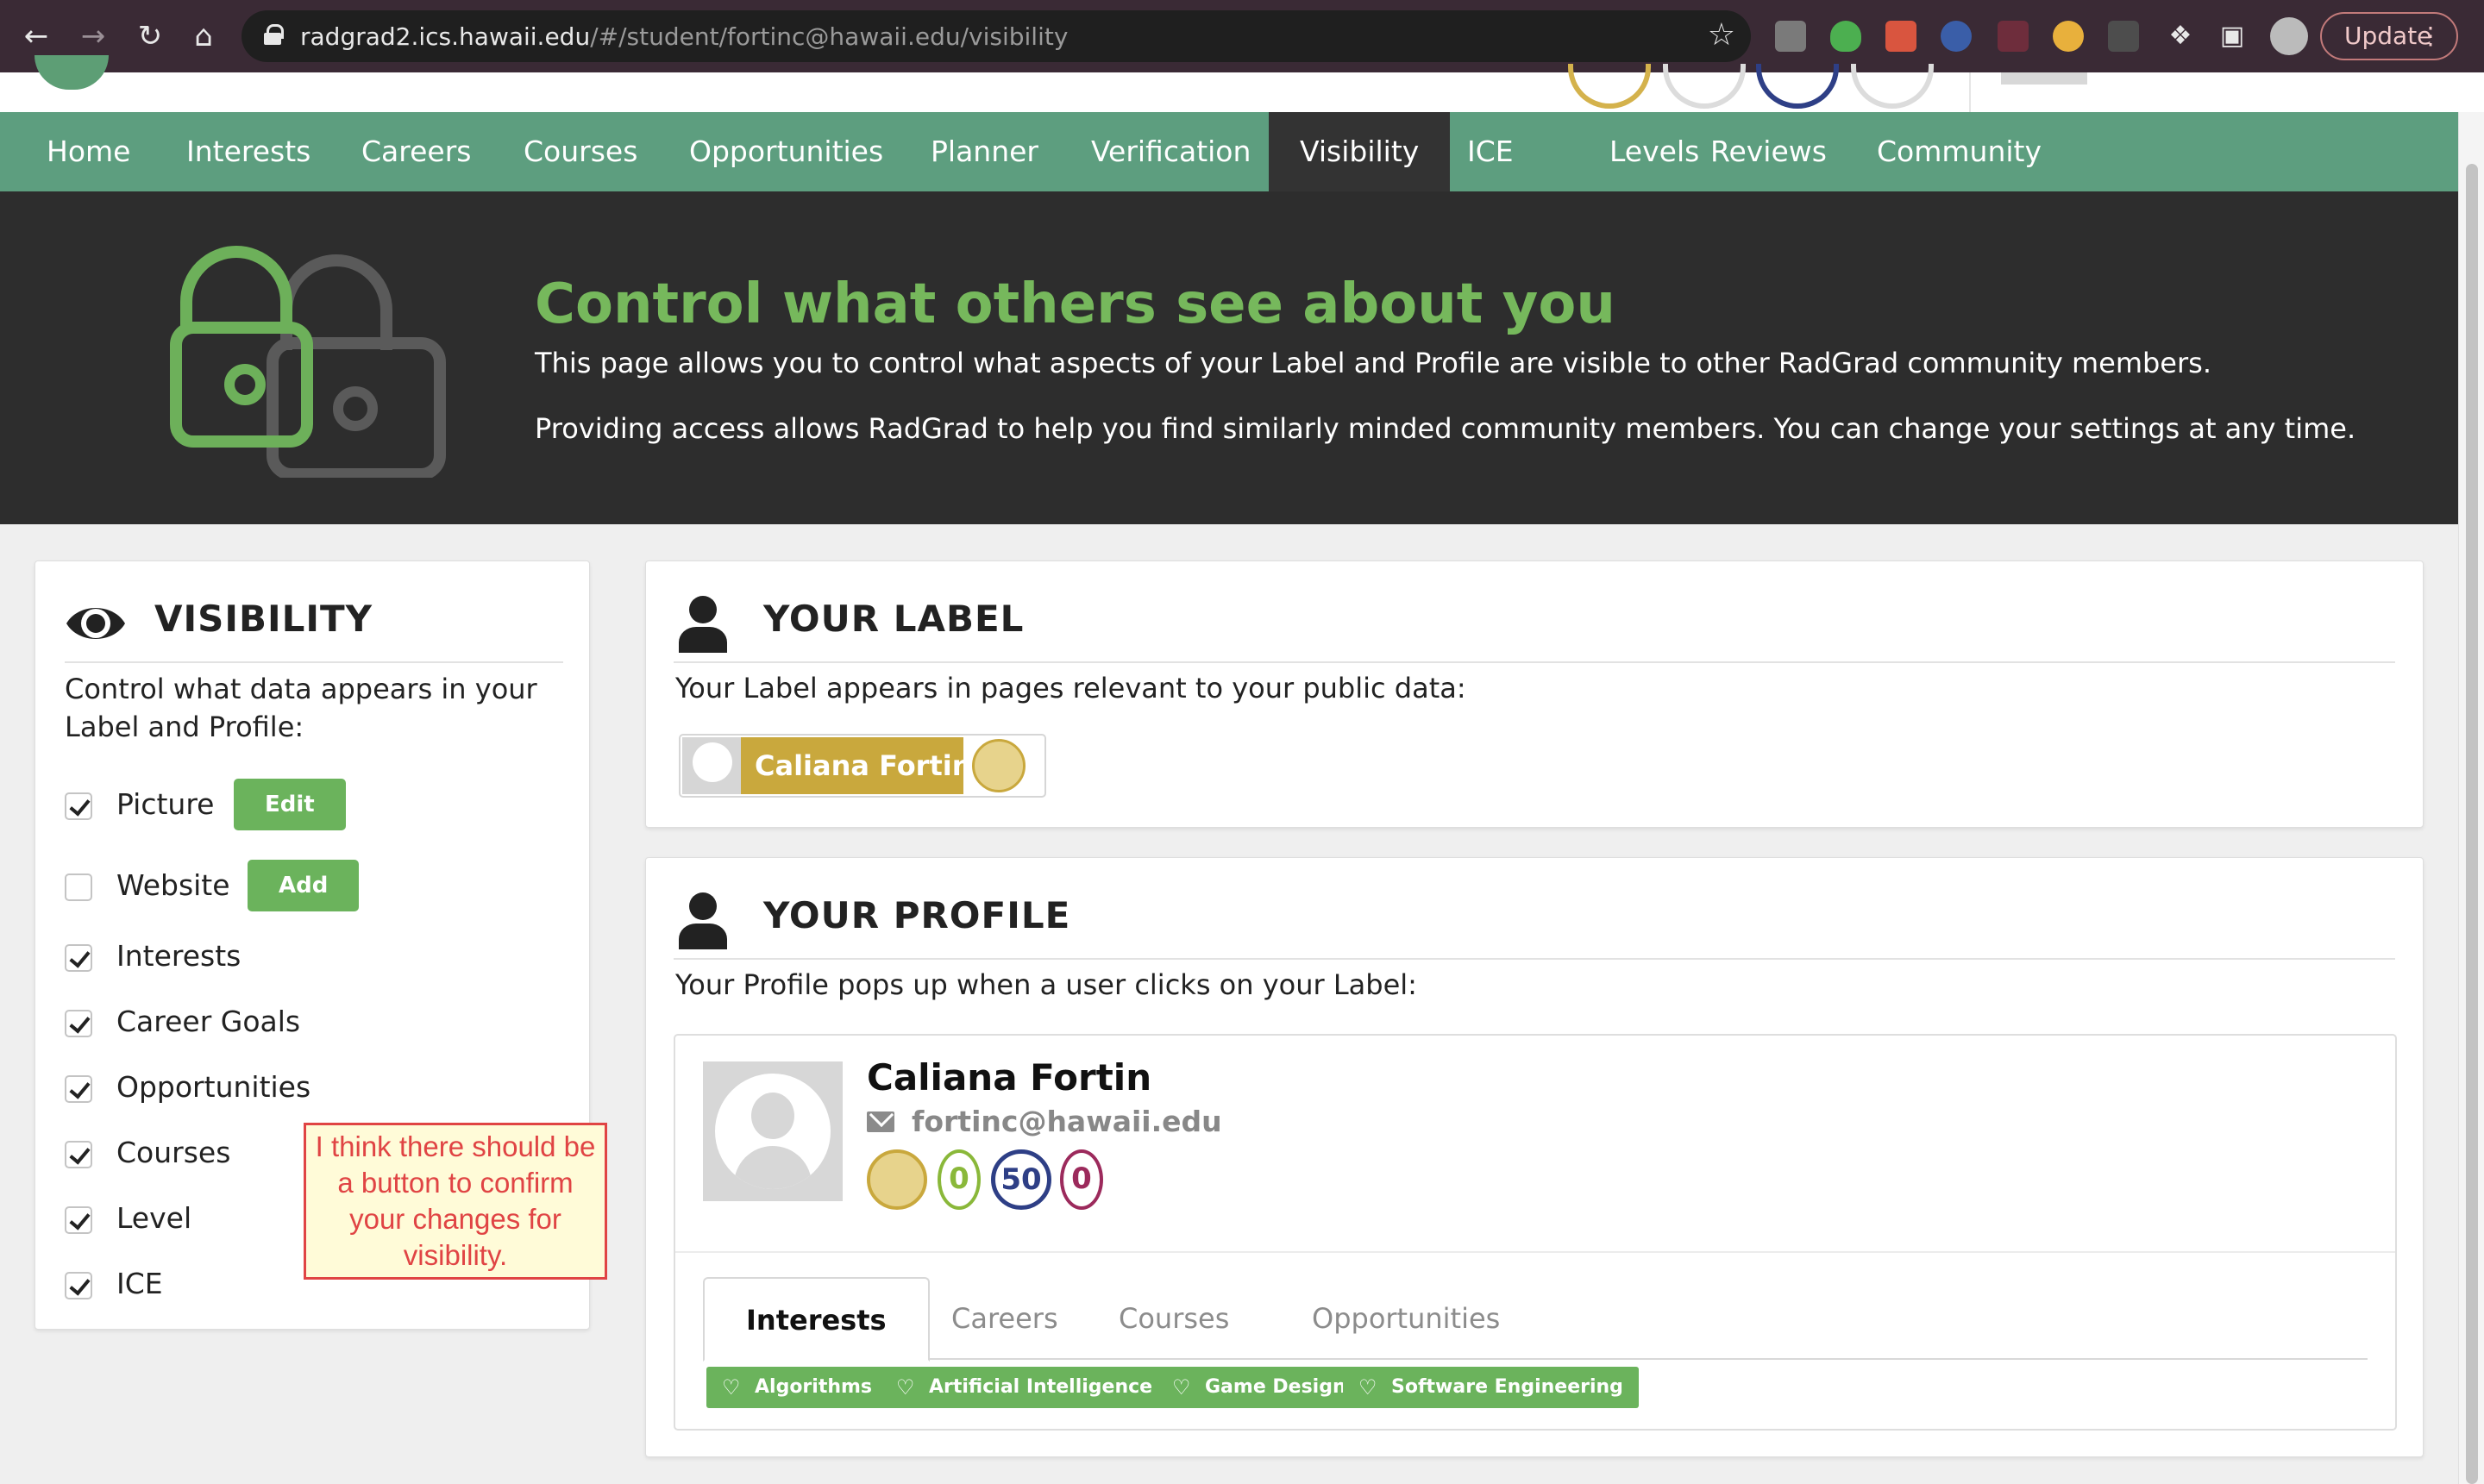 The height and width of the screenshot is (1484, 2484). I want to click on star-icon: ☆, so click(1721, 35).